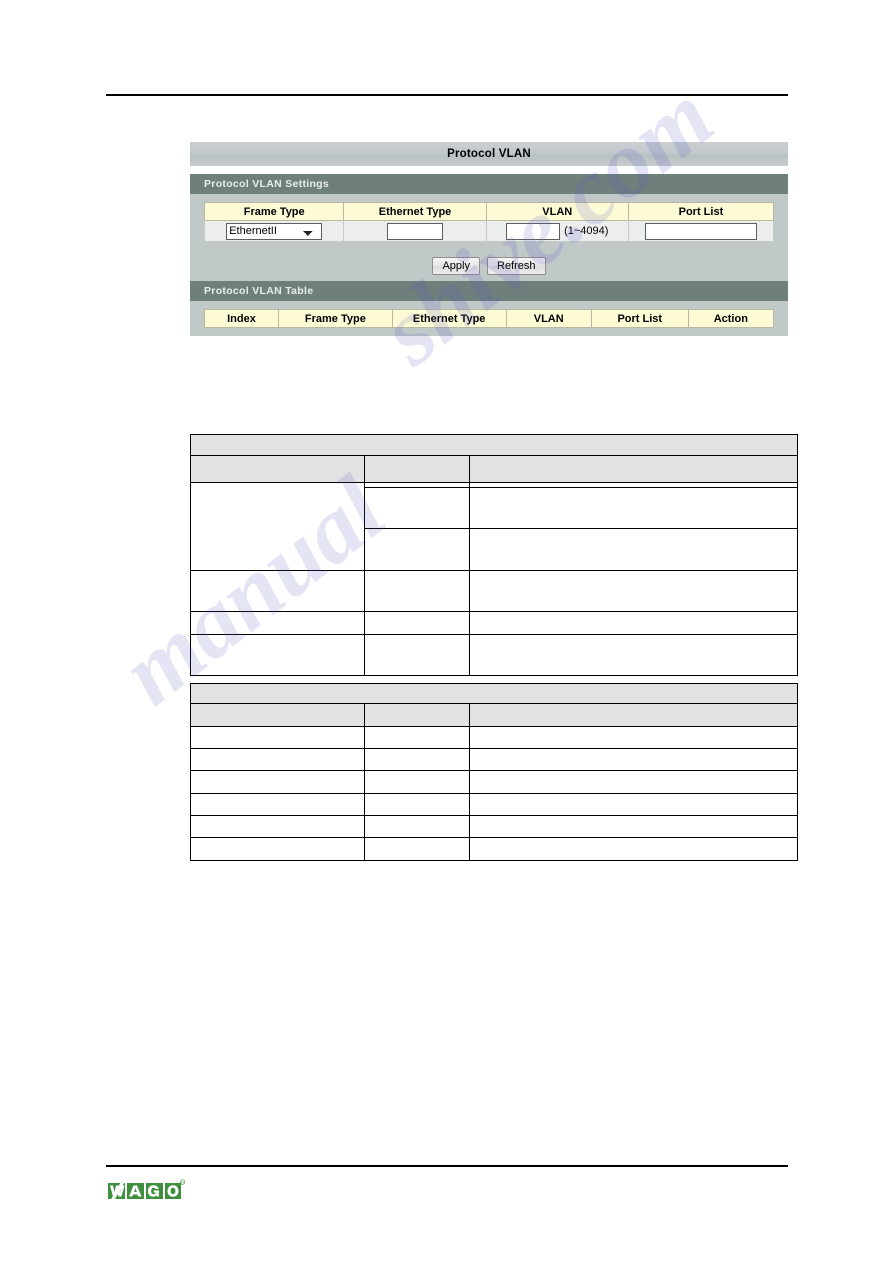 The height and width of the screenshot is (1263, 893). I want to click on doc1-r4-c1, so click(277, 591).